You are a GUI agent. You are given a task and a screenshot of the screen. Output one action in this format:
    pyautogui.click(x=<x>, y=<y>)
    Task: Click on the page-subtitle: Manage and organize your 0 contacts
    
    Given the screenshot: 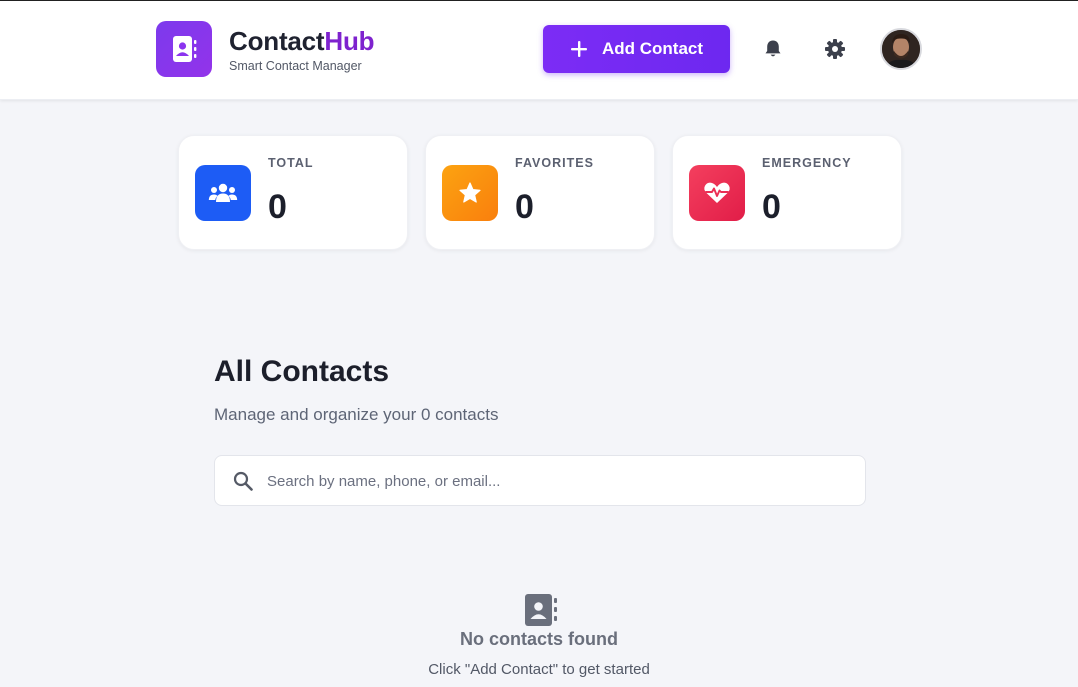 What is the action you would take?
    pyautogui.click(x=356, y=414)
    